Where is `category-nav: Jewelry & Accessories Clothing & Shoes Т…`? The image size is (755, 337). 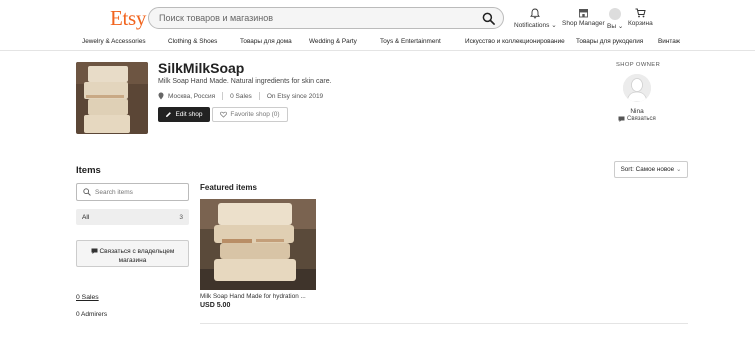
category-nav: Jewelry & Accessories Clothing & Shoes Т… is located at coordinates (377, 43).